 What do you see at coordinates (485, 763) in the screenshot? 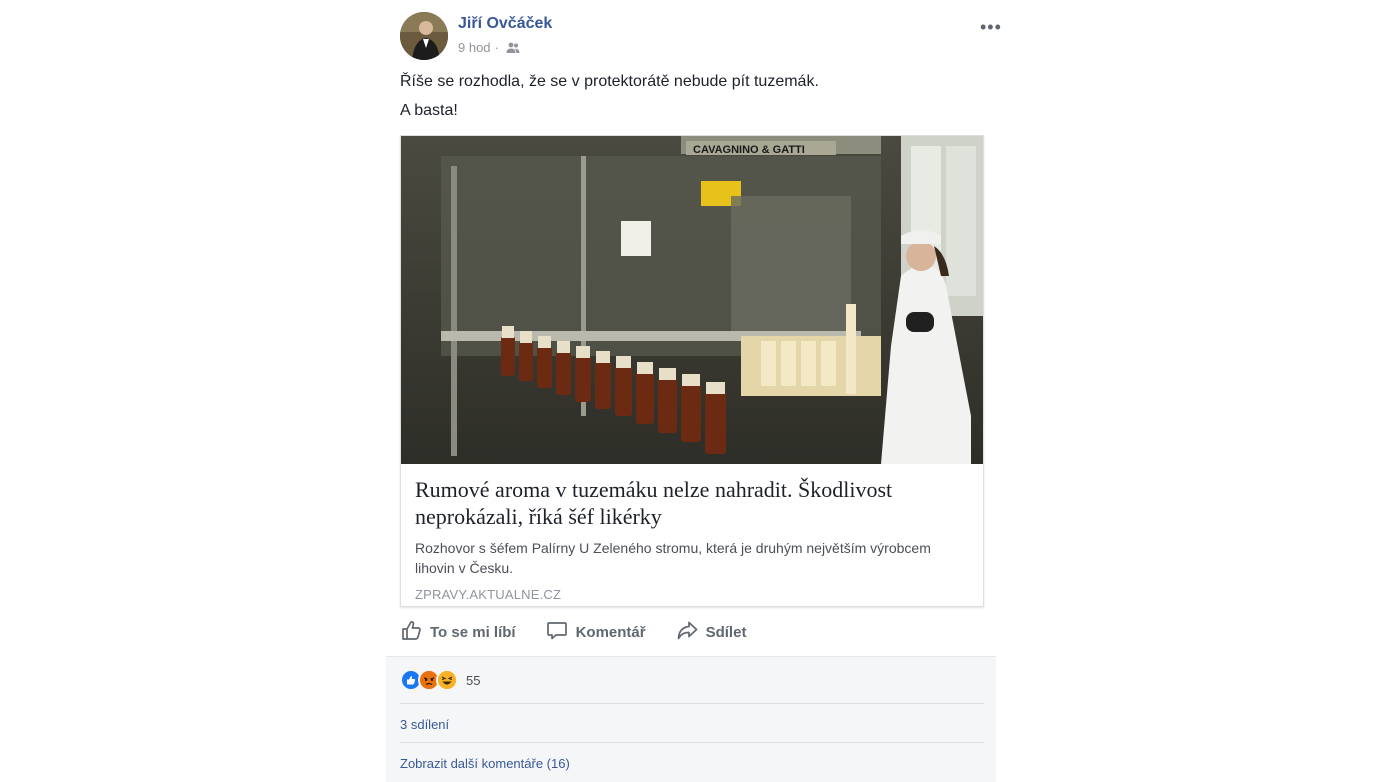
I see `more-comments-link: Zobrazit další komentáře (16)` at bounding box center [485, 763].